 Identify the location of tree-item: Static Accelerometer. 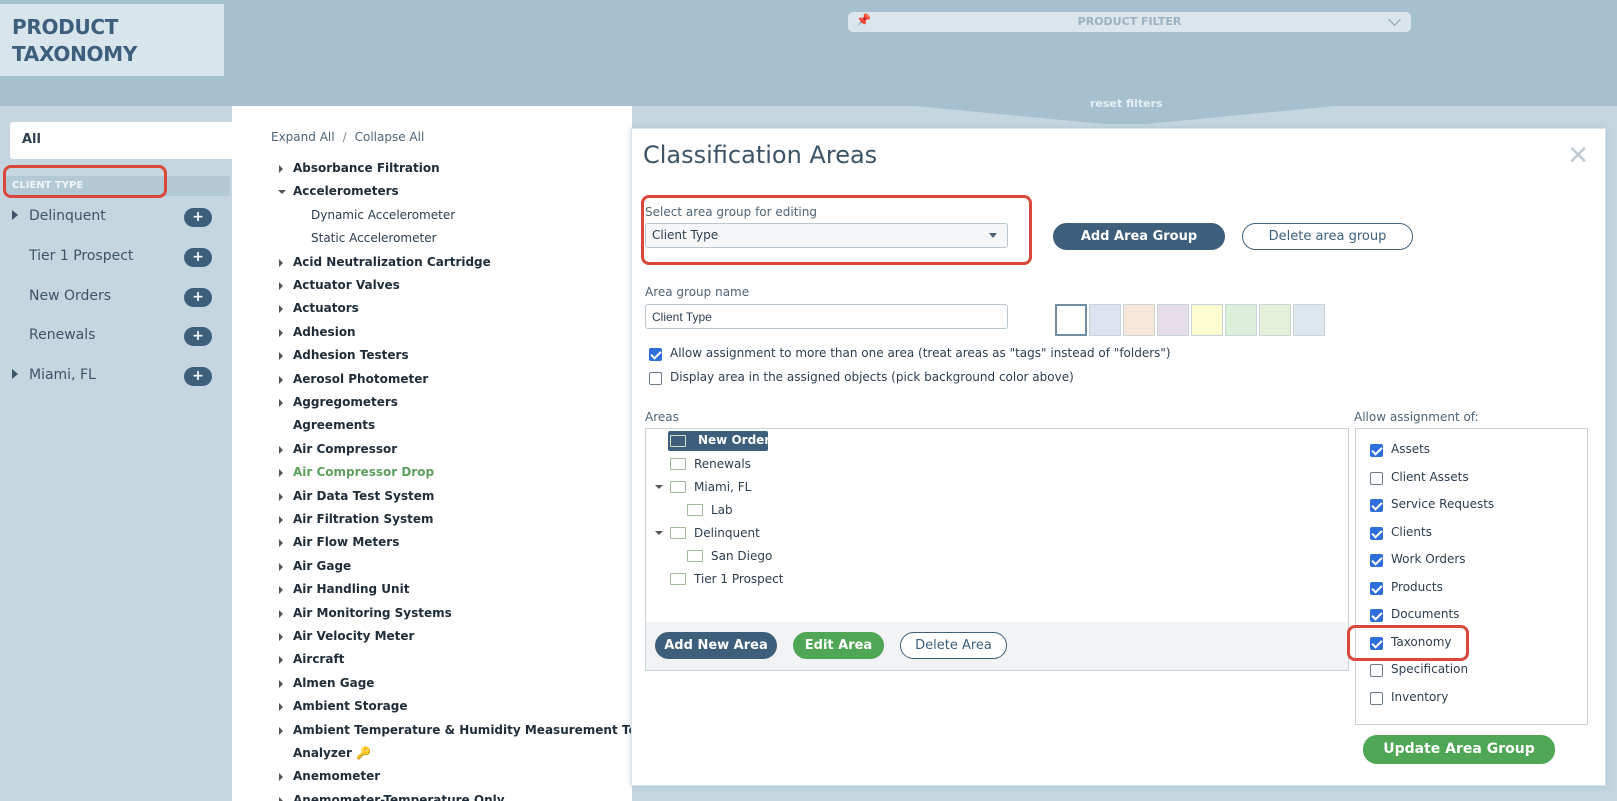
(374, 241).